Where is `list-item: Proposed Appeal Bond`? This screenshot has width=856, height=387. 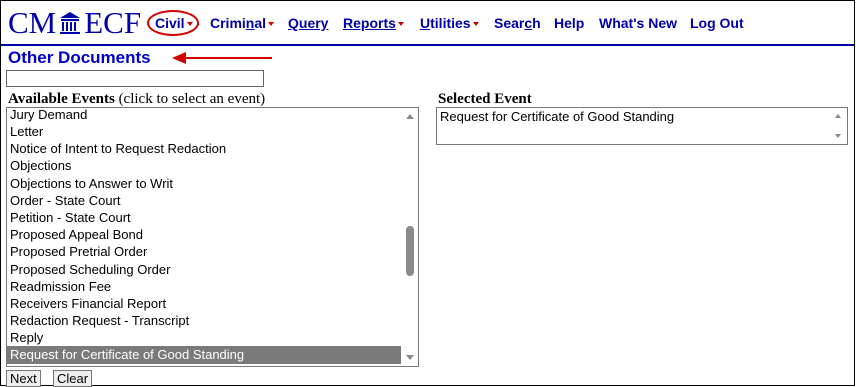 list-item: Proposed Appeal Bond is located at coordinates (212, 234).